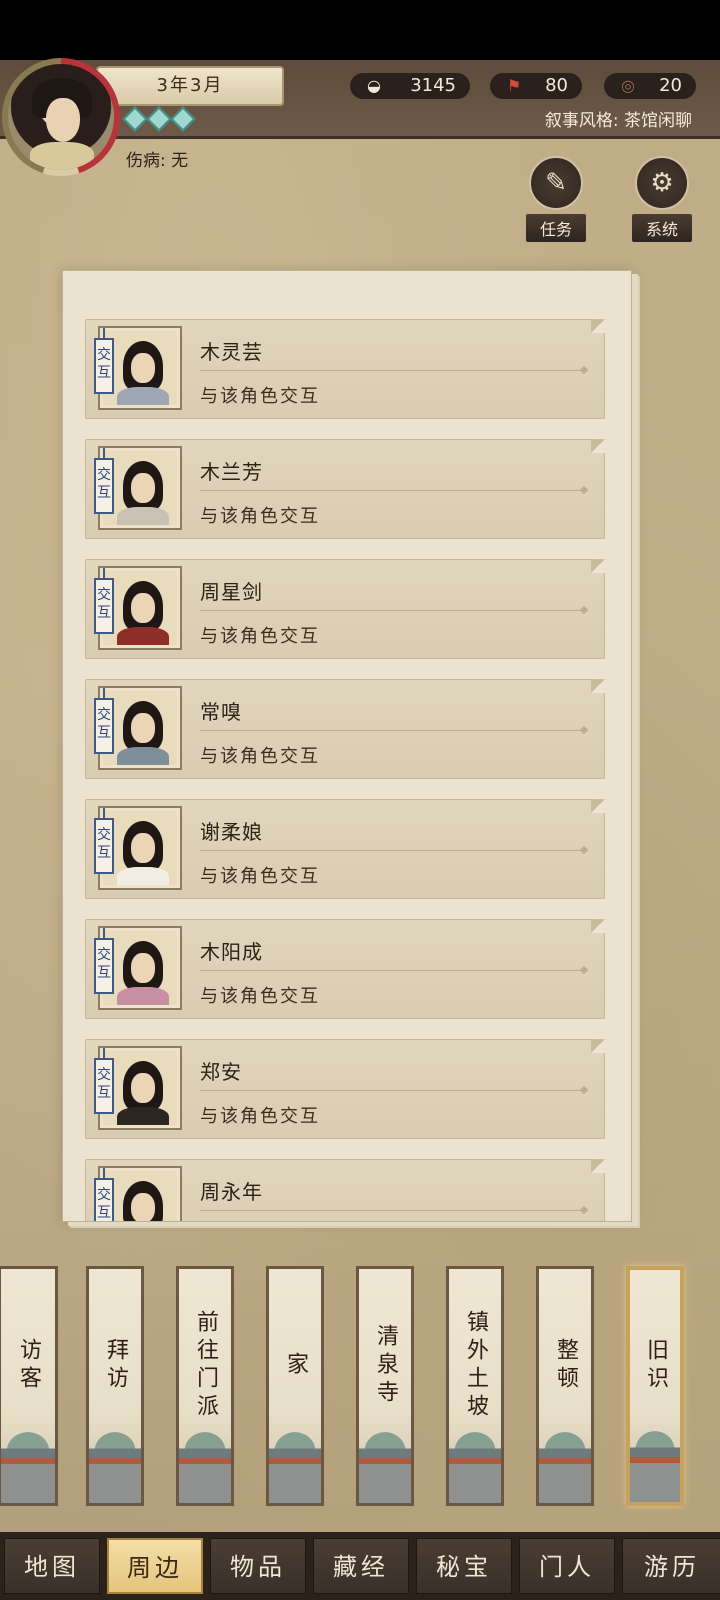  I want to click on tab-5: 秘宝, so click(464, 1566).